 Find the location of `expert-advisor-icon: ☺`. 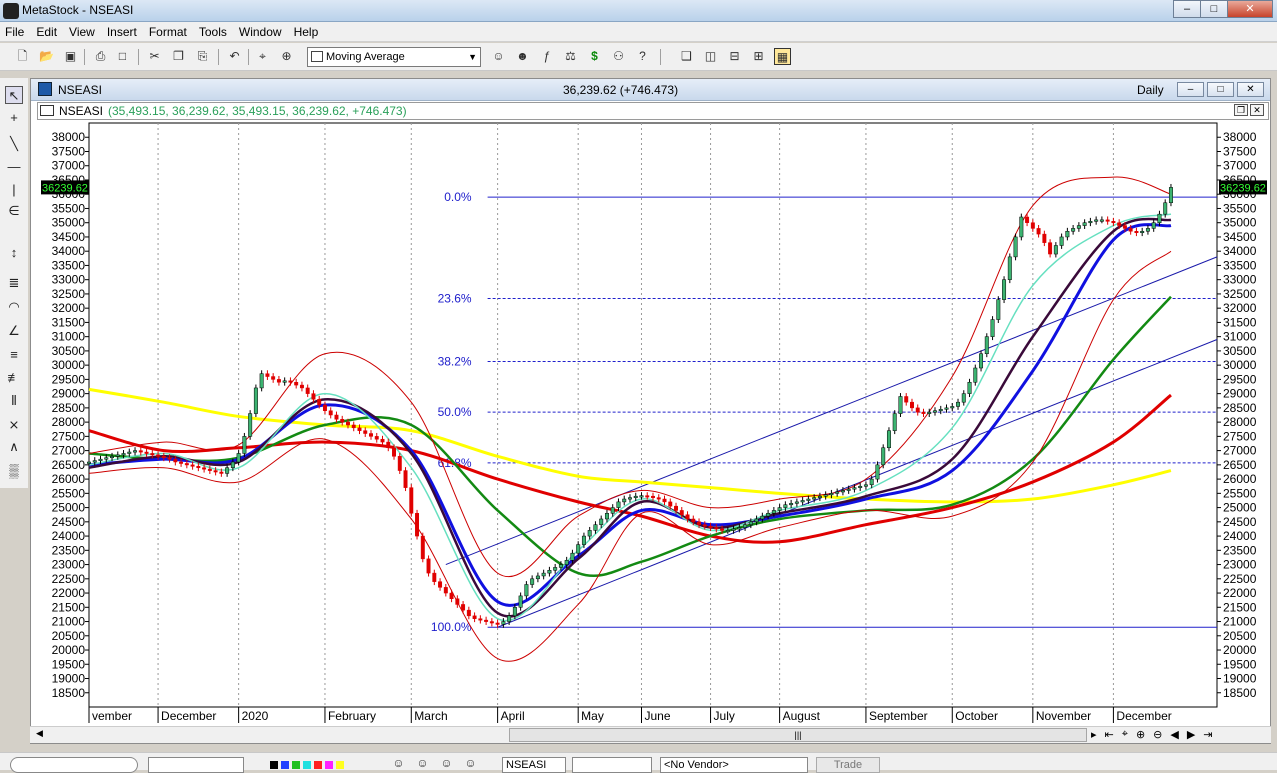

expert-advisor-icon: ☺ is located at coordinates (498, 56).